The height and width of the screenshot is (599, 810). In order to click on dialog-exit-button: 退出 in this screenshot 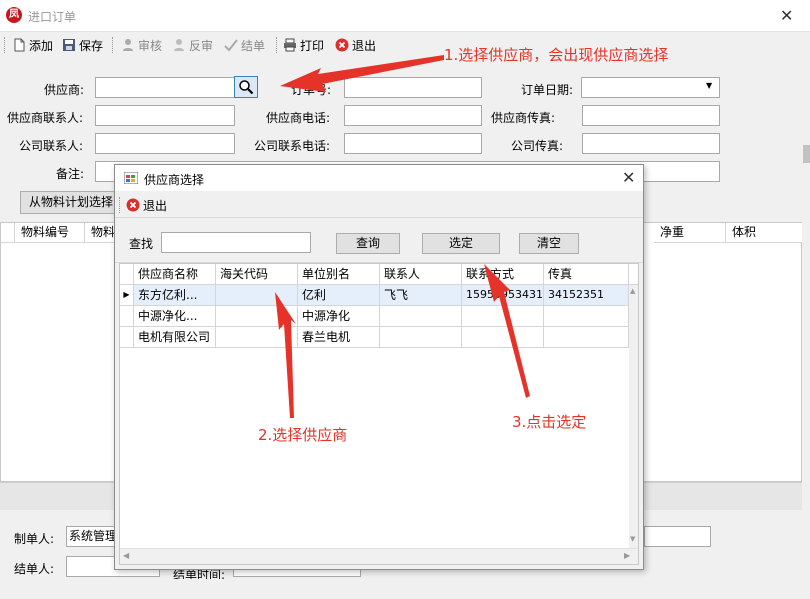, I will do `click(146, 205)`.